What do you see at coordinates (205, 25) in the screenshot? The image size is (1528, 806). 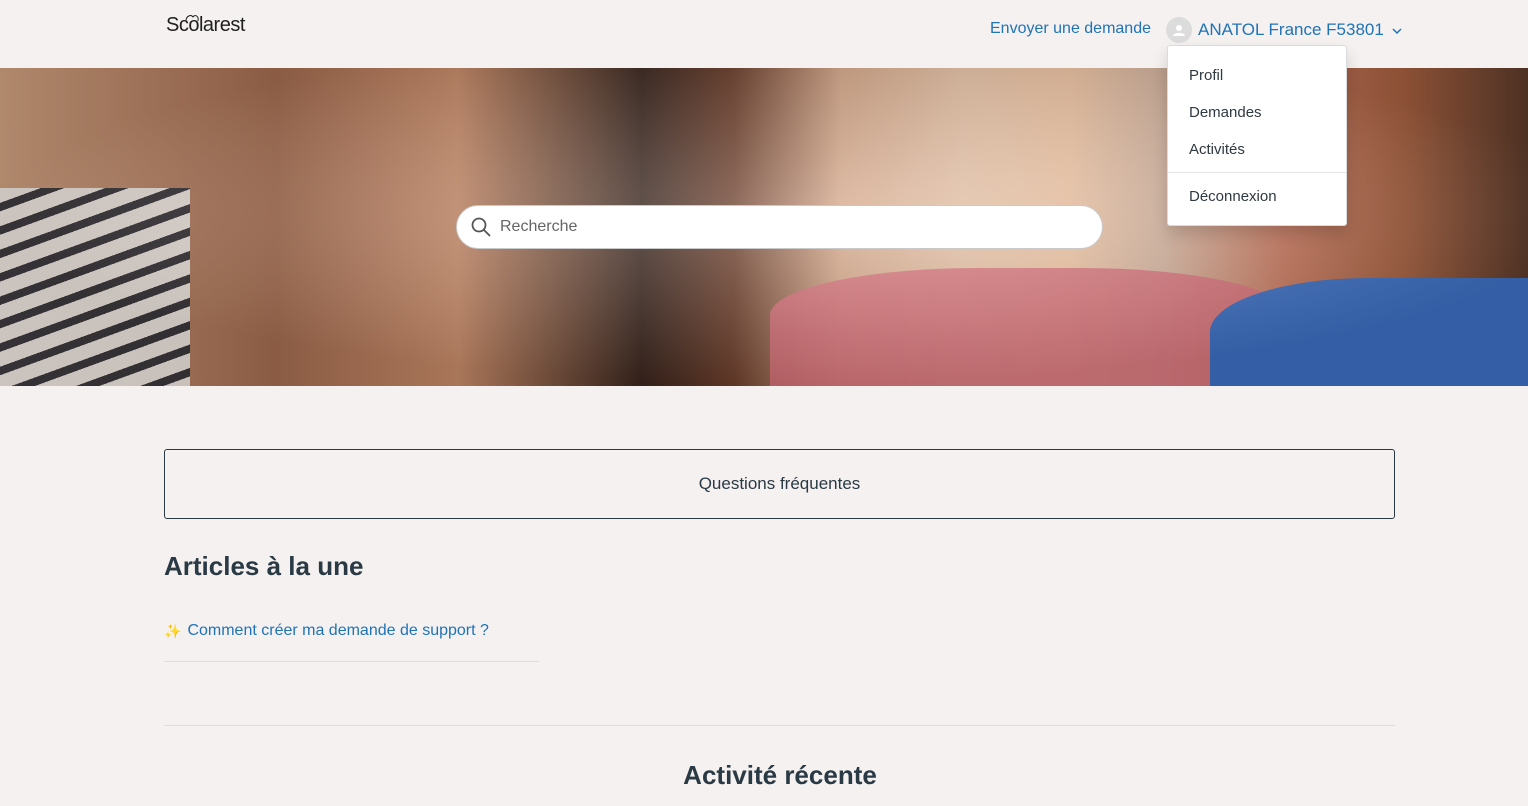 I see `logo: Scolarest` at bounding box center [205, 25].